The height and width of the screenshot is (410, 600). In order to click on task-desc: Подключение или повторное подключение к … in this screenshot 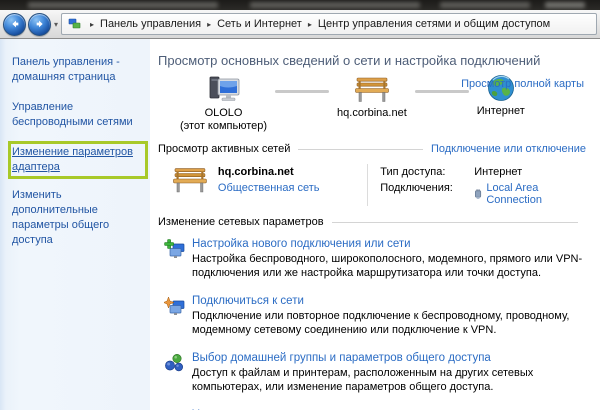, I will do `click(381, 323)`.